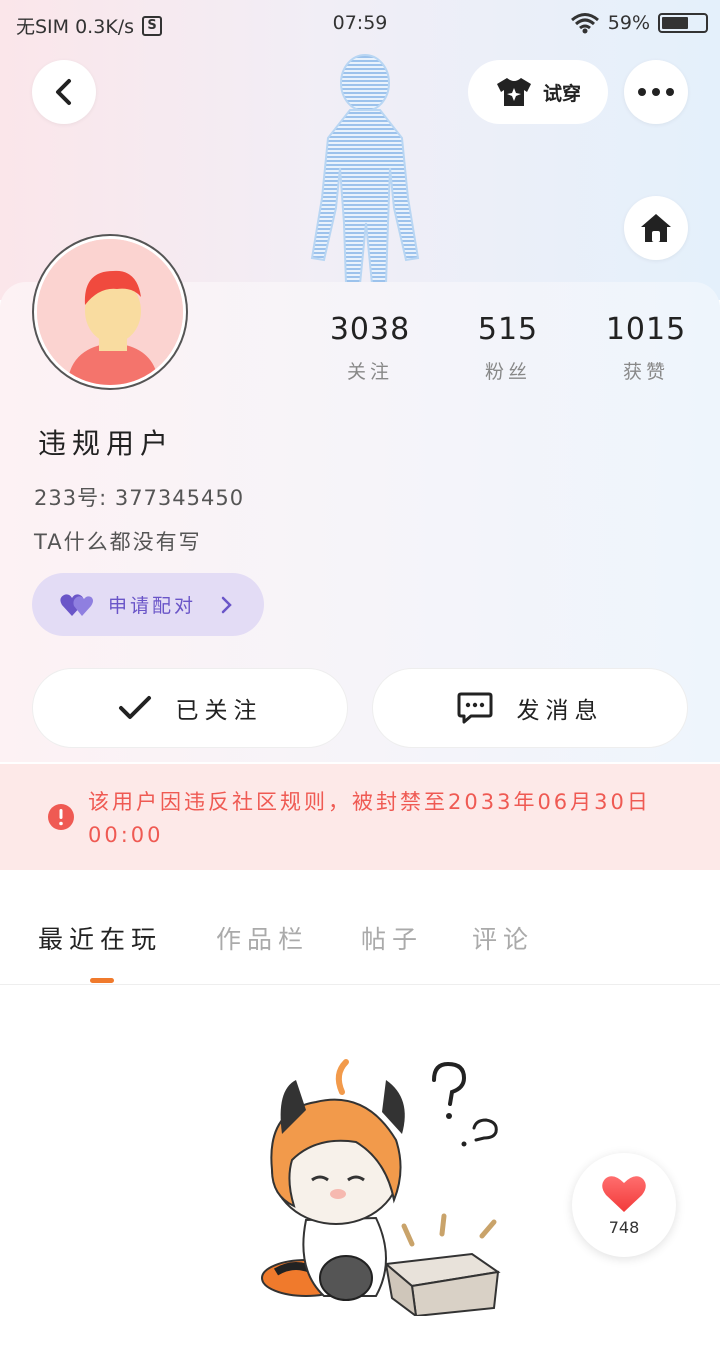 The image size is (720, 1356). What do you see at coordinates (560, 711) in the screenshot?
I see `message-label: 发消息` at bounding box center [560, 711].